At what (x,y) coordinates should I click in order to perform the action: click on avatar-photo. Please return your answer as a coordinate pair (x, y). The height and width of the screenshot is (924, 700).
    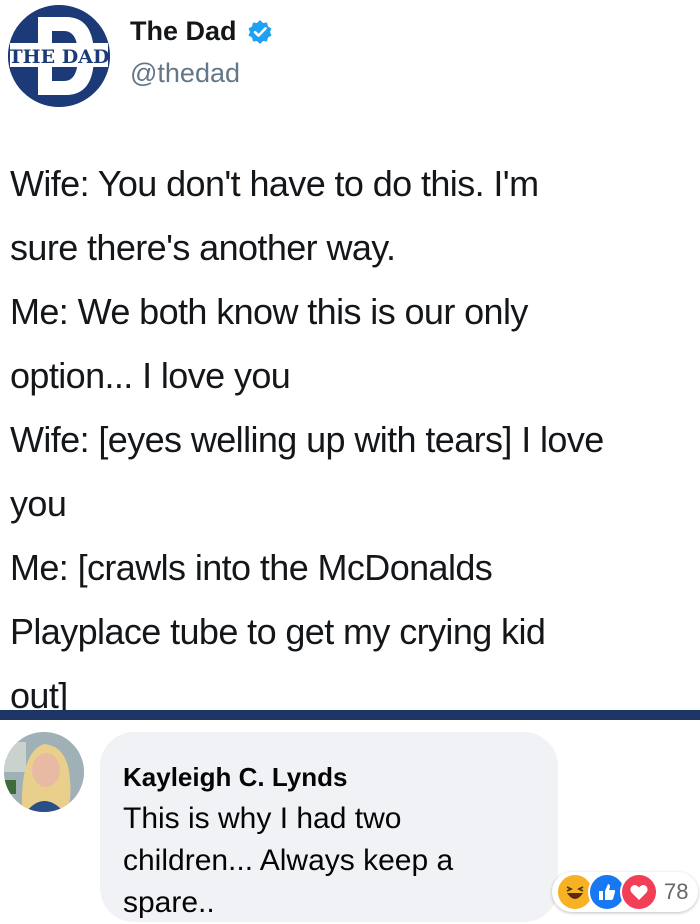
    Looking at the image, I should click on (44, 772).